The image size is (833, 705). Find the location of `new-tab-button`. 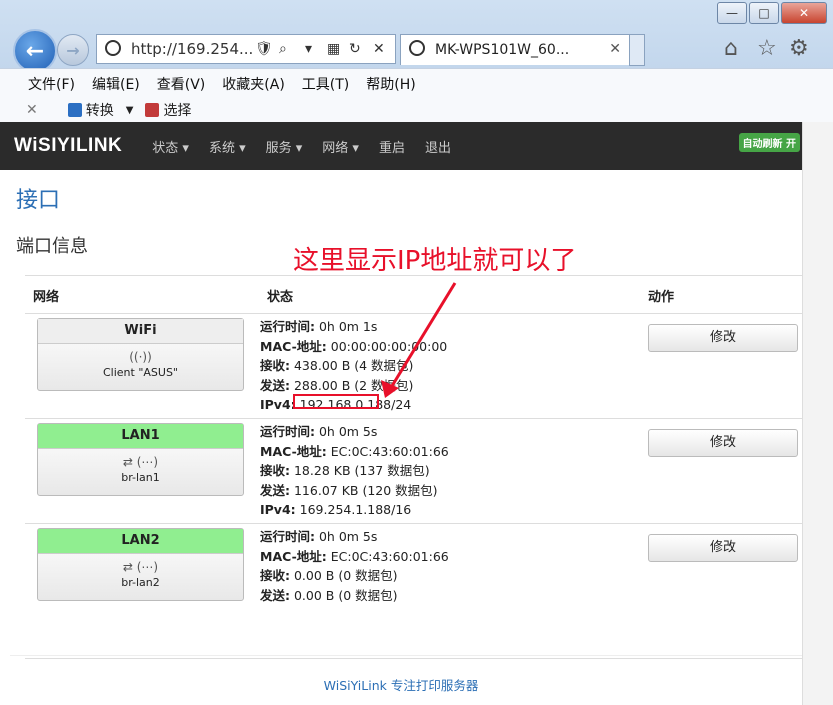

new-tab-button is located at coordinates (637, 50).